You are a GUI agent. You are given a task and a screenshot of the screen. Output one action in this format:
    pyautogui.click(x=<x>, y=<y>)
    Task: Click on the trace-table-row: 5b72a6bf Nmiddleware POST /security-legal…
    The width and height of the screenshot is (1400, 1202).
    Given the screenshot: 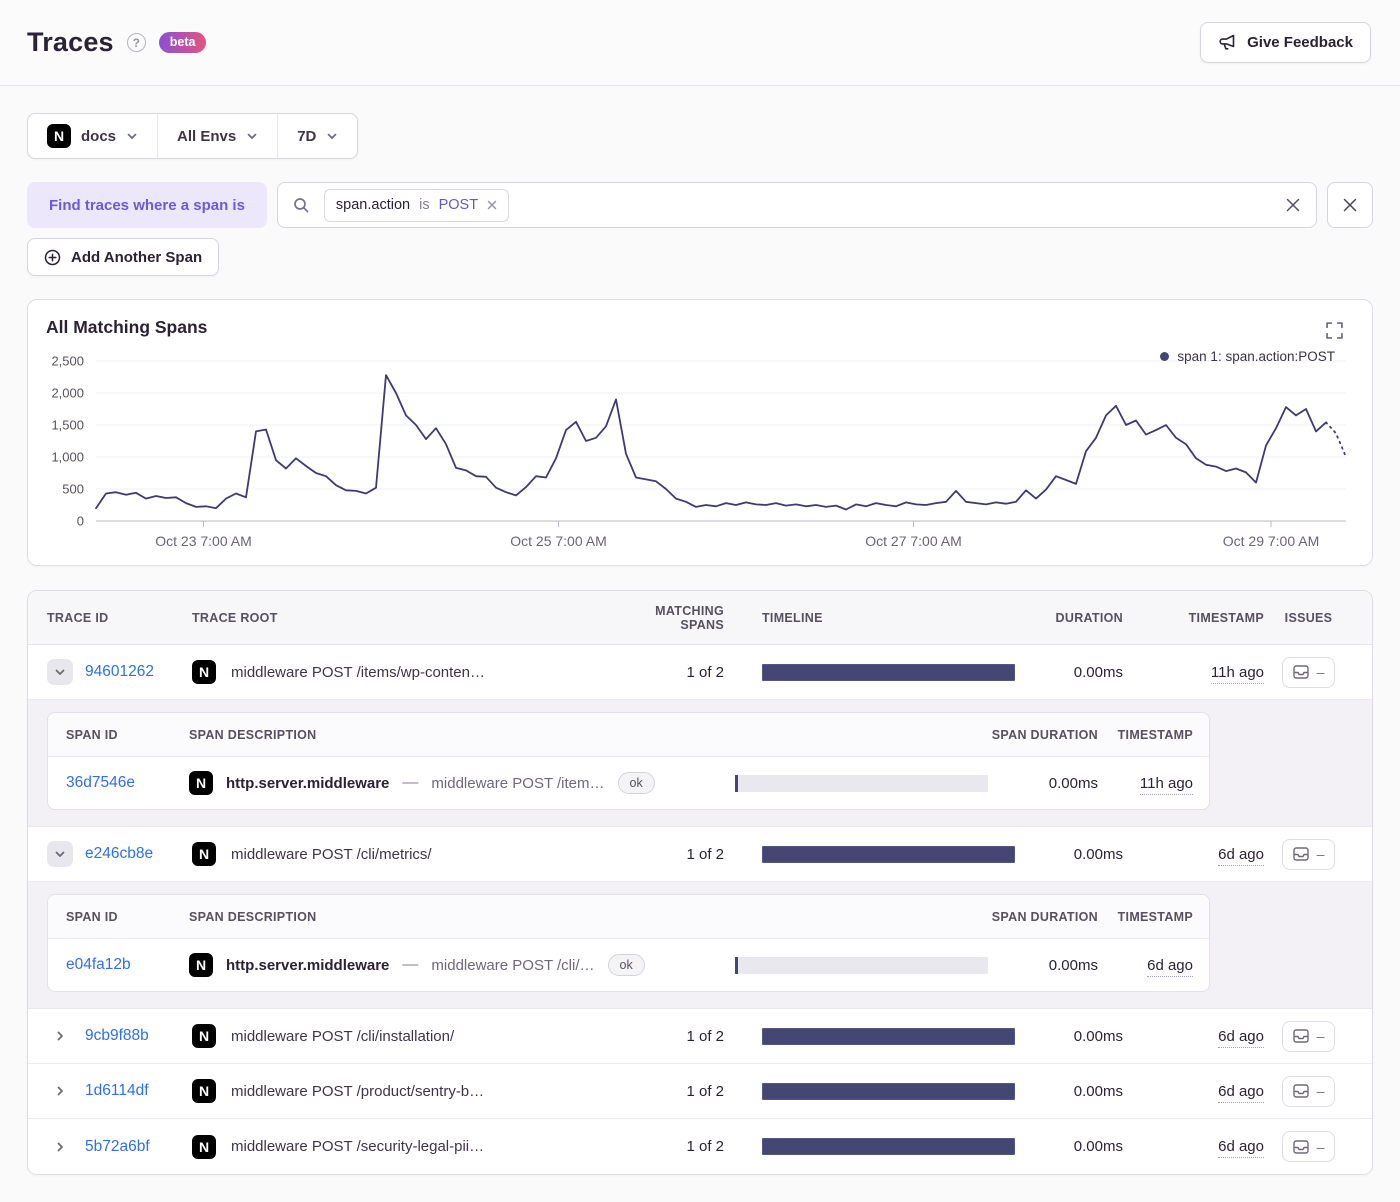 What is the action you would take?
    pyautogui.click(x=700, y=1146)
    